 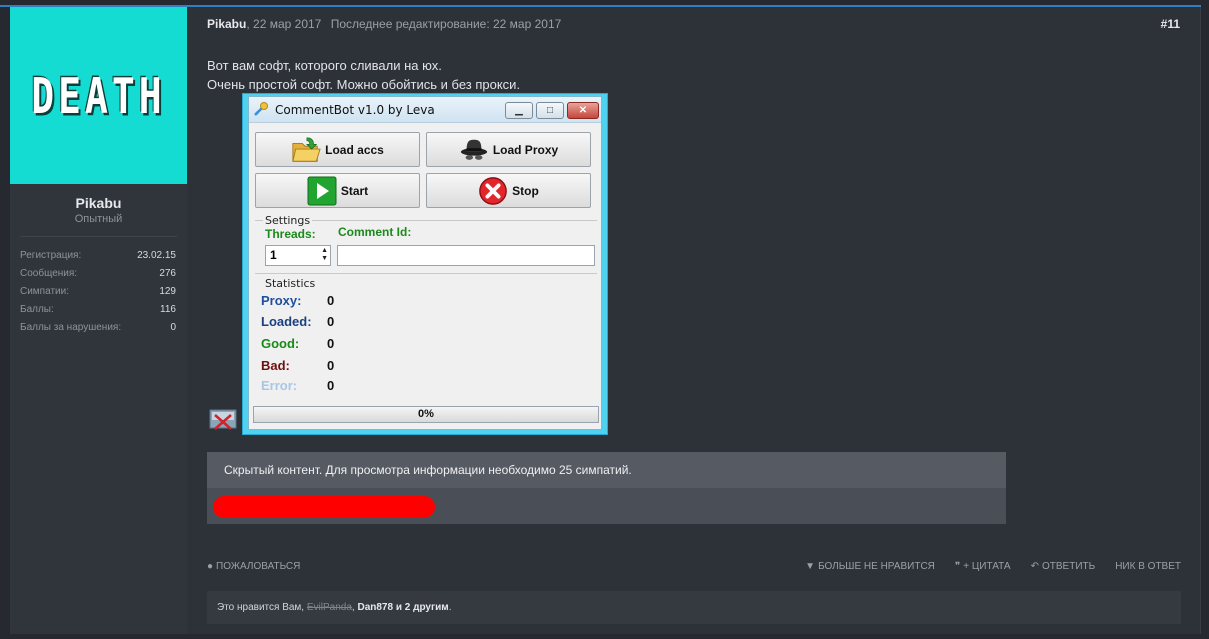 I want to click on post-number-link: #11, so click(x=1170, y=24).